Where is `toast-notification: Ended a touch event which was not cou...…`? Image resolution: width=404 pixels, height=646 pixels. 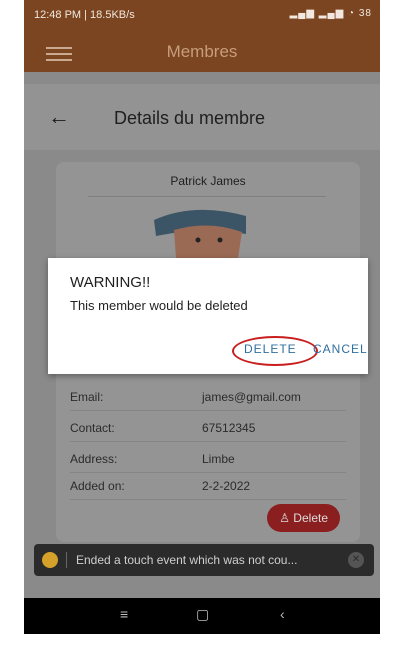
toast-notification: Ended a touch event which was not cou...… is located at coordinates (204, 560).